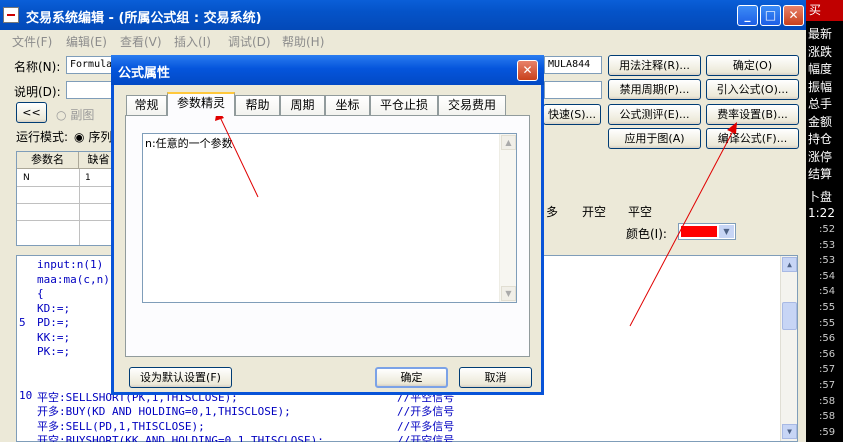  Describe the element at coordinates (76, 279) in the screenshot. I see `code-line: maa:ma(c,n),` at that location.